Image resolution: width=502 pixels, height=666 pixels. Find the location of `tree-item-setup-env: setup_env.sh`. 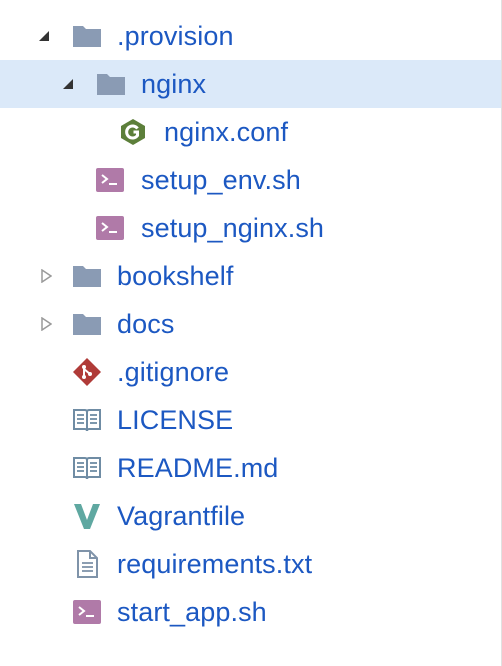

tree-item-setup-env: setup_env.sh is located at coordinates (250, 180).